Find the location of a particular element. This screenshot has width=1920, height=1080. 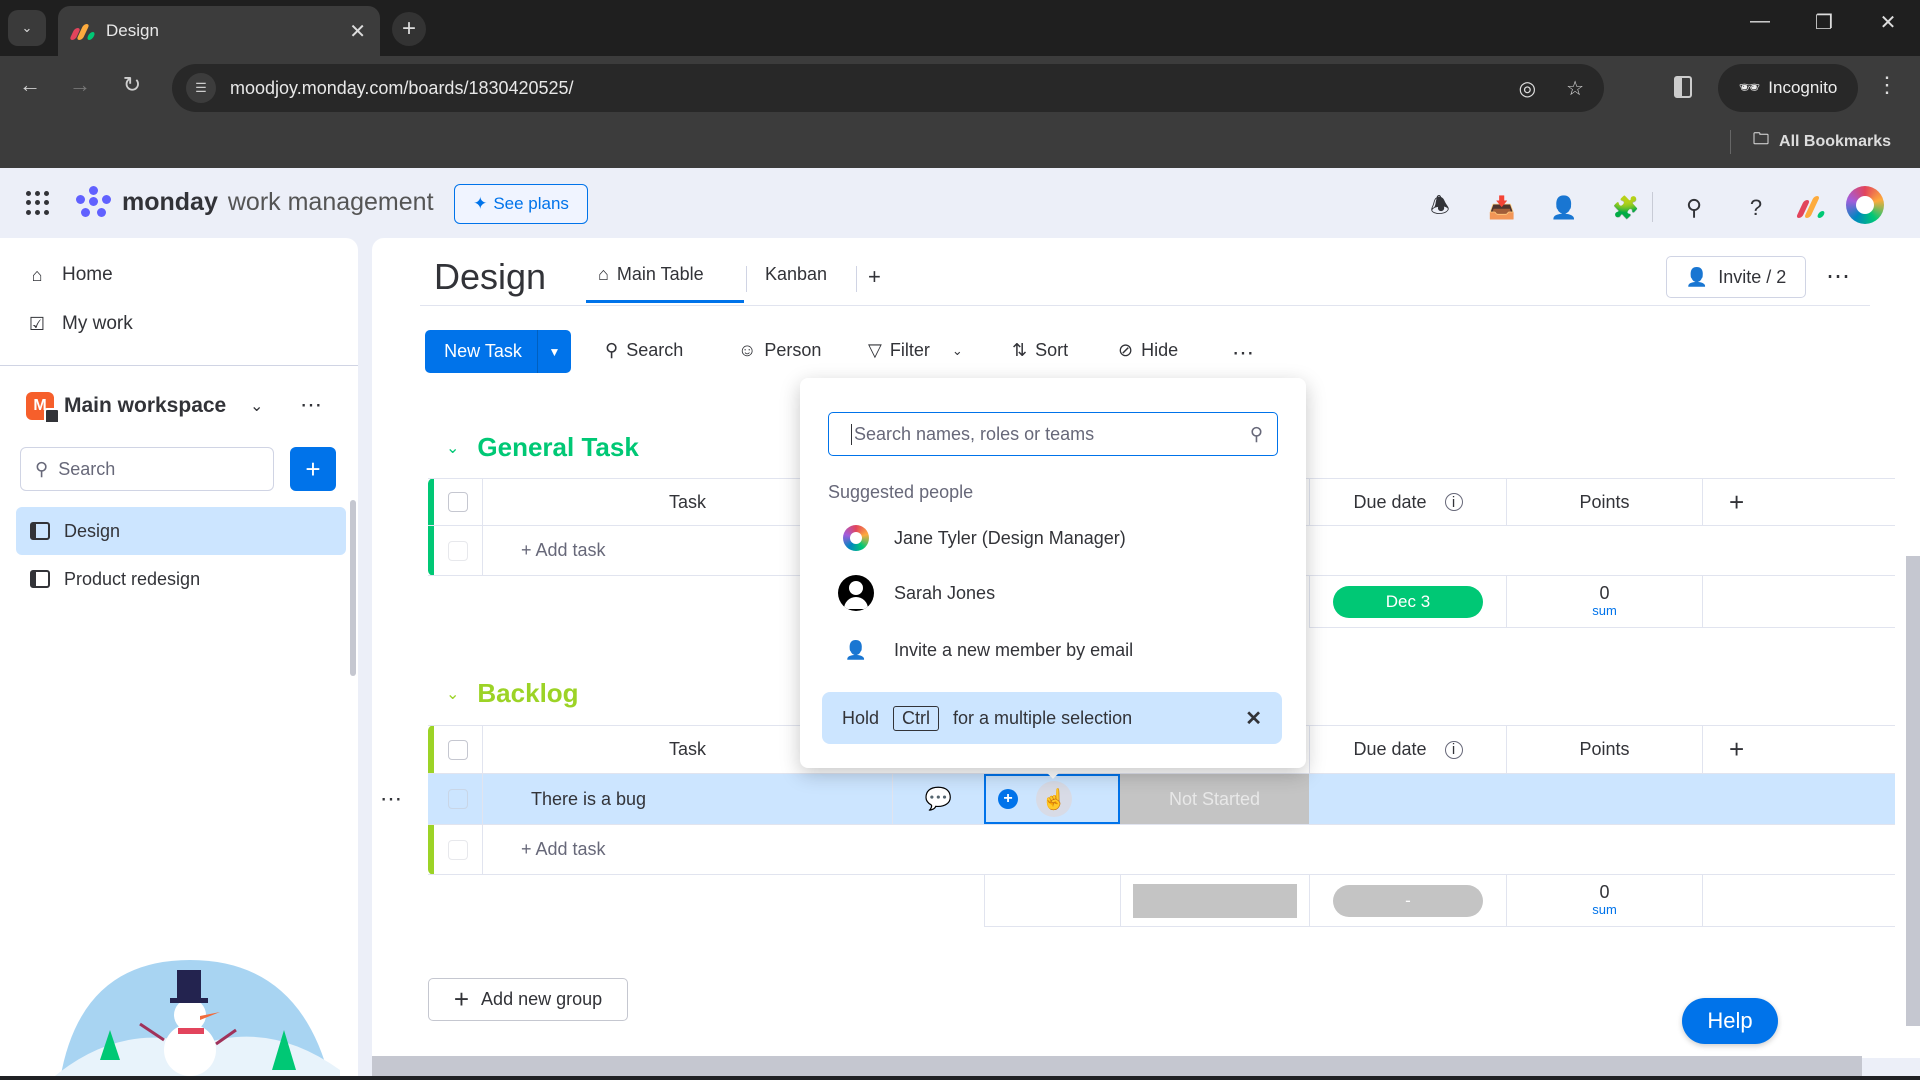

forward-icon: → is located at coordinates (80, 85).